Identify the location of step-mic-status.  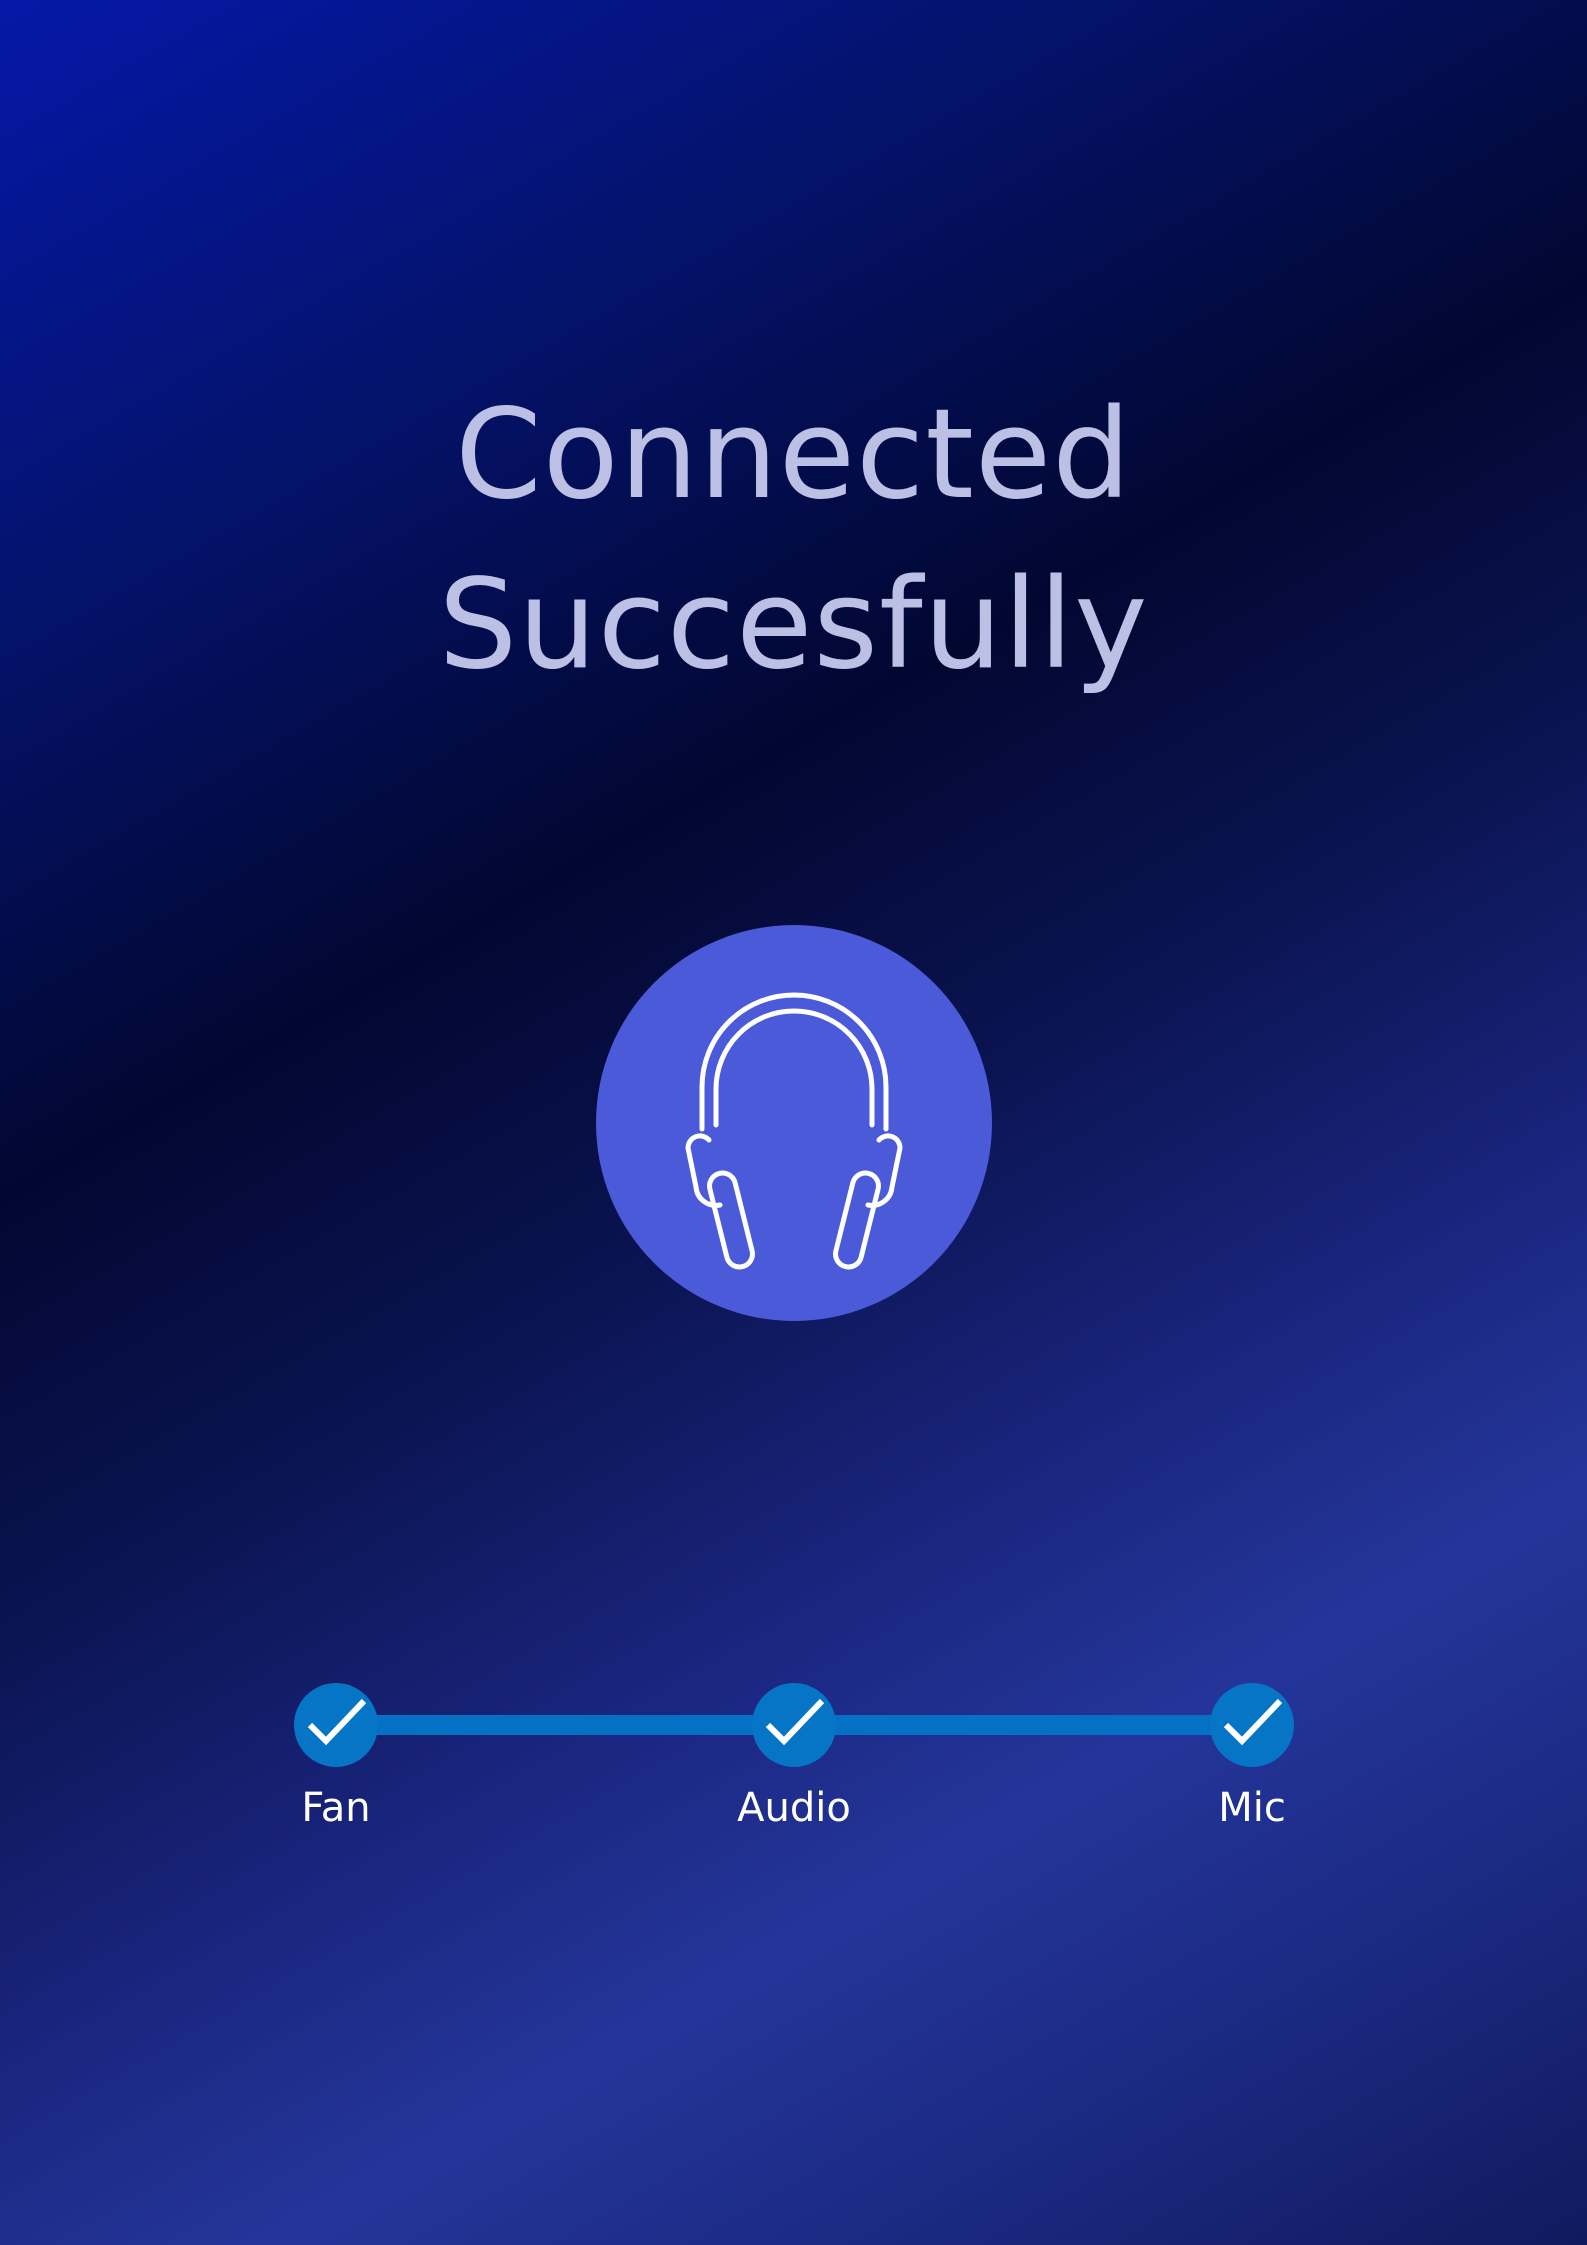
(1252, 1725).